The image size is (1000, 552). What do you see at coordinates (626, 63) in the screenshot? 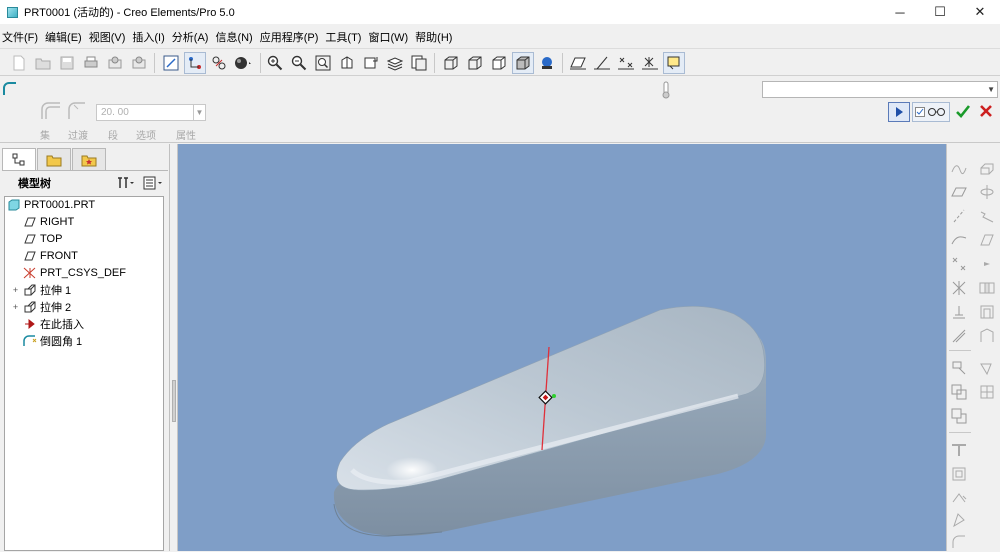
I see `datum-point-display-icon` at bounding box center [626, 63].